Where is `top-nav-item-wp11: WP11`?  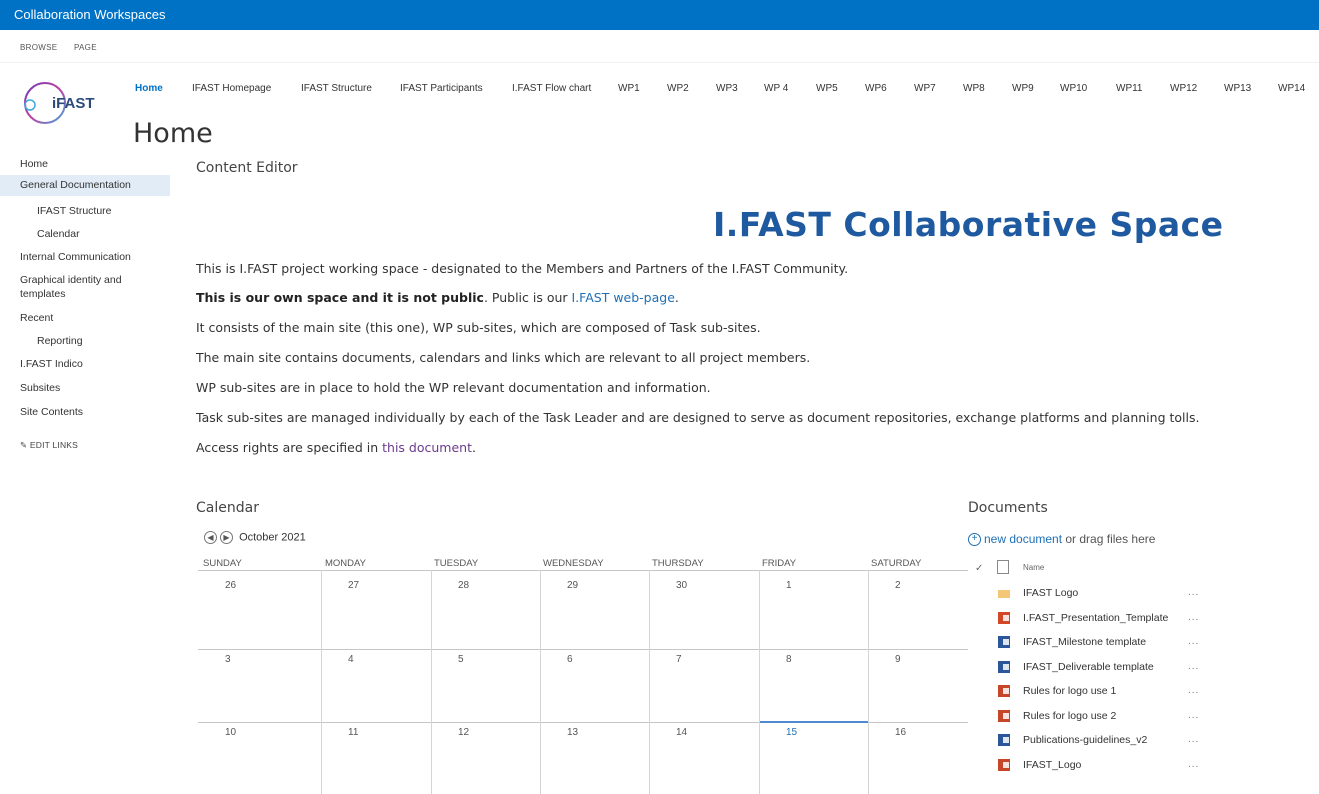 top-nav-item-wp11: WP11 is located at coordinates (1129, 88).